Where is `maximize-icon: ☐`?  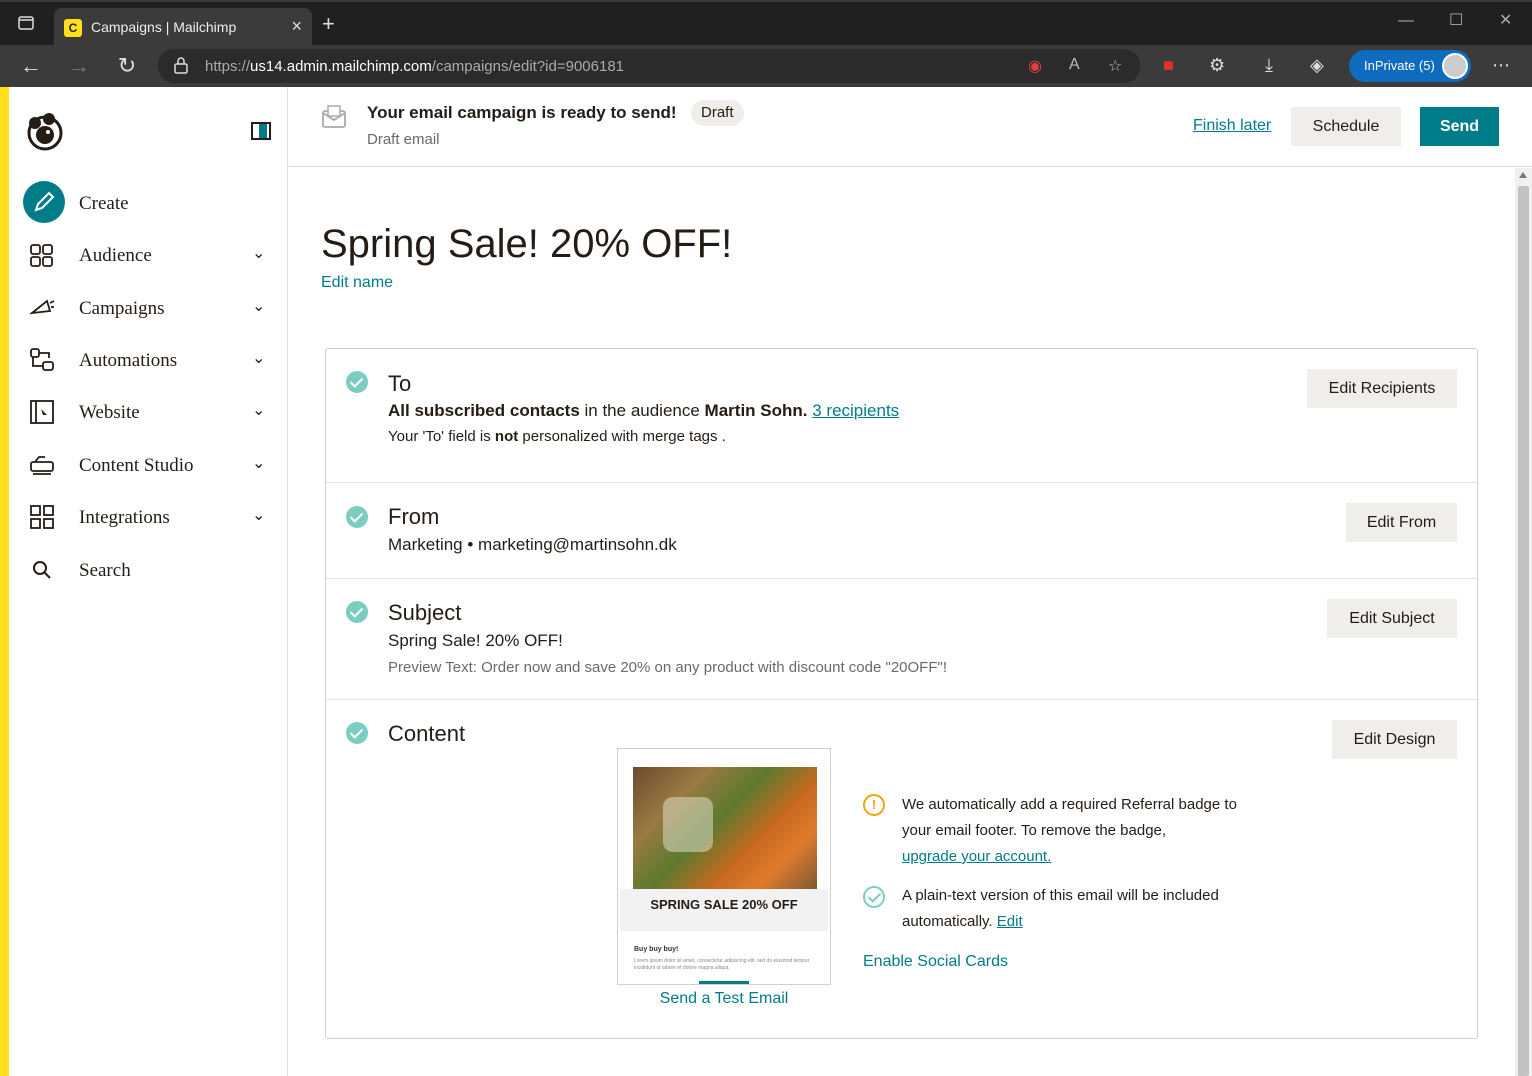
maximize-icon: ☐ is located at coordinates (1456, 20).